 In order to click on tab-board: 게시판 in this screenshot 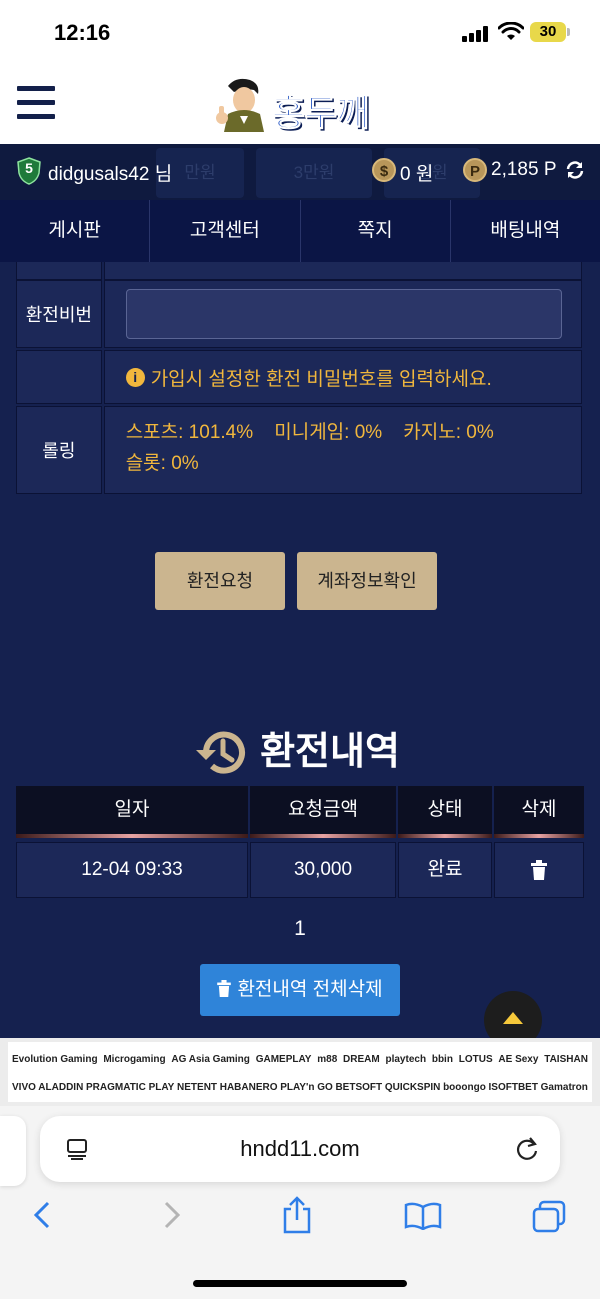, I will do `click(75, 231)`.